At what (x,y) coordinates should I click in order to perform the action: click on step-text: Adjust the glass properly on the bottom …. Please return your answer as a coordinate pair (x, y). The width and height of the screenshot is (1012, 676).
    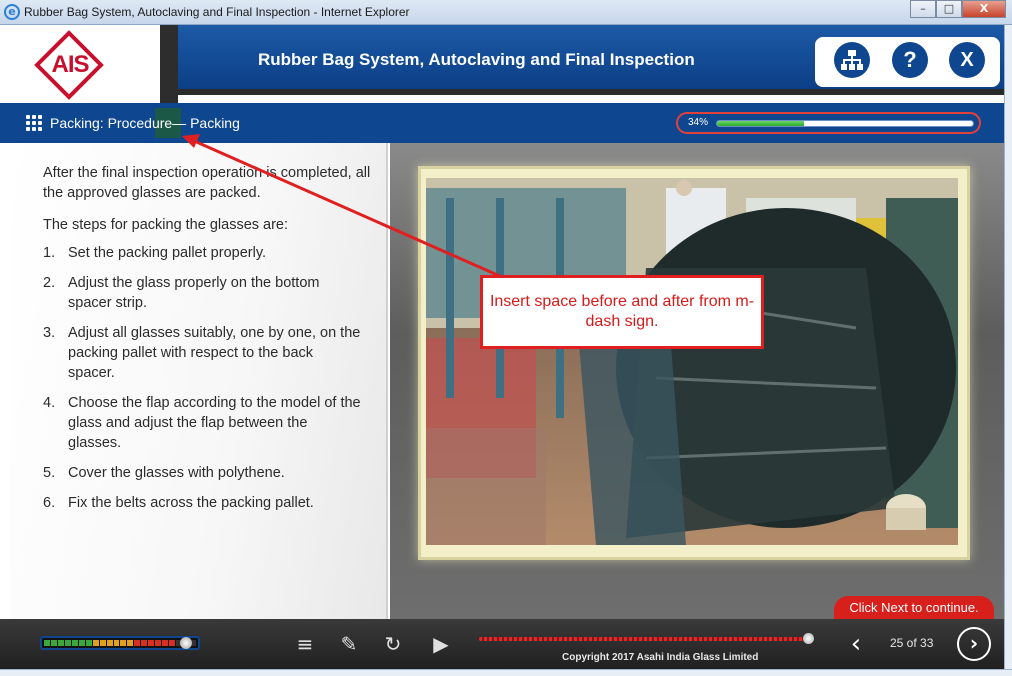
    Looking at the image, I should click on (194, 293).